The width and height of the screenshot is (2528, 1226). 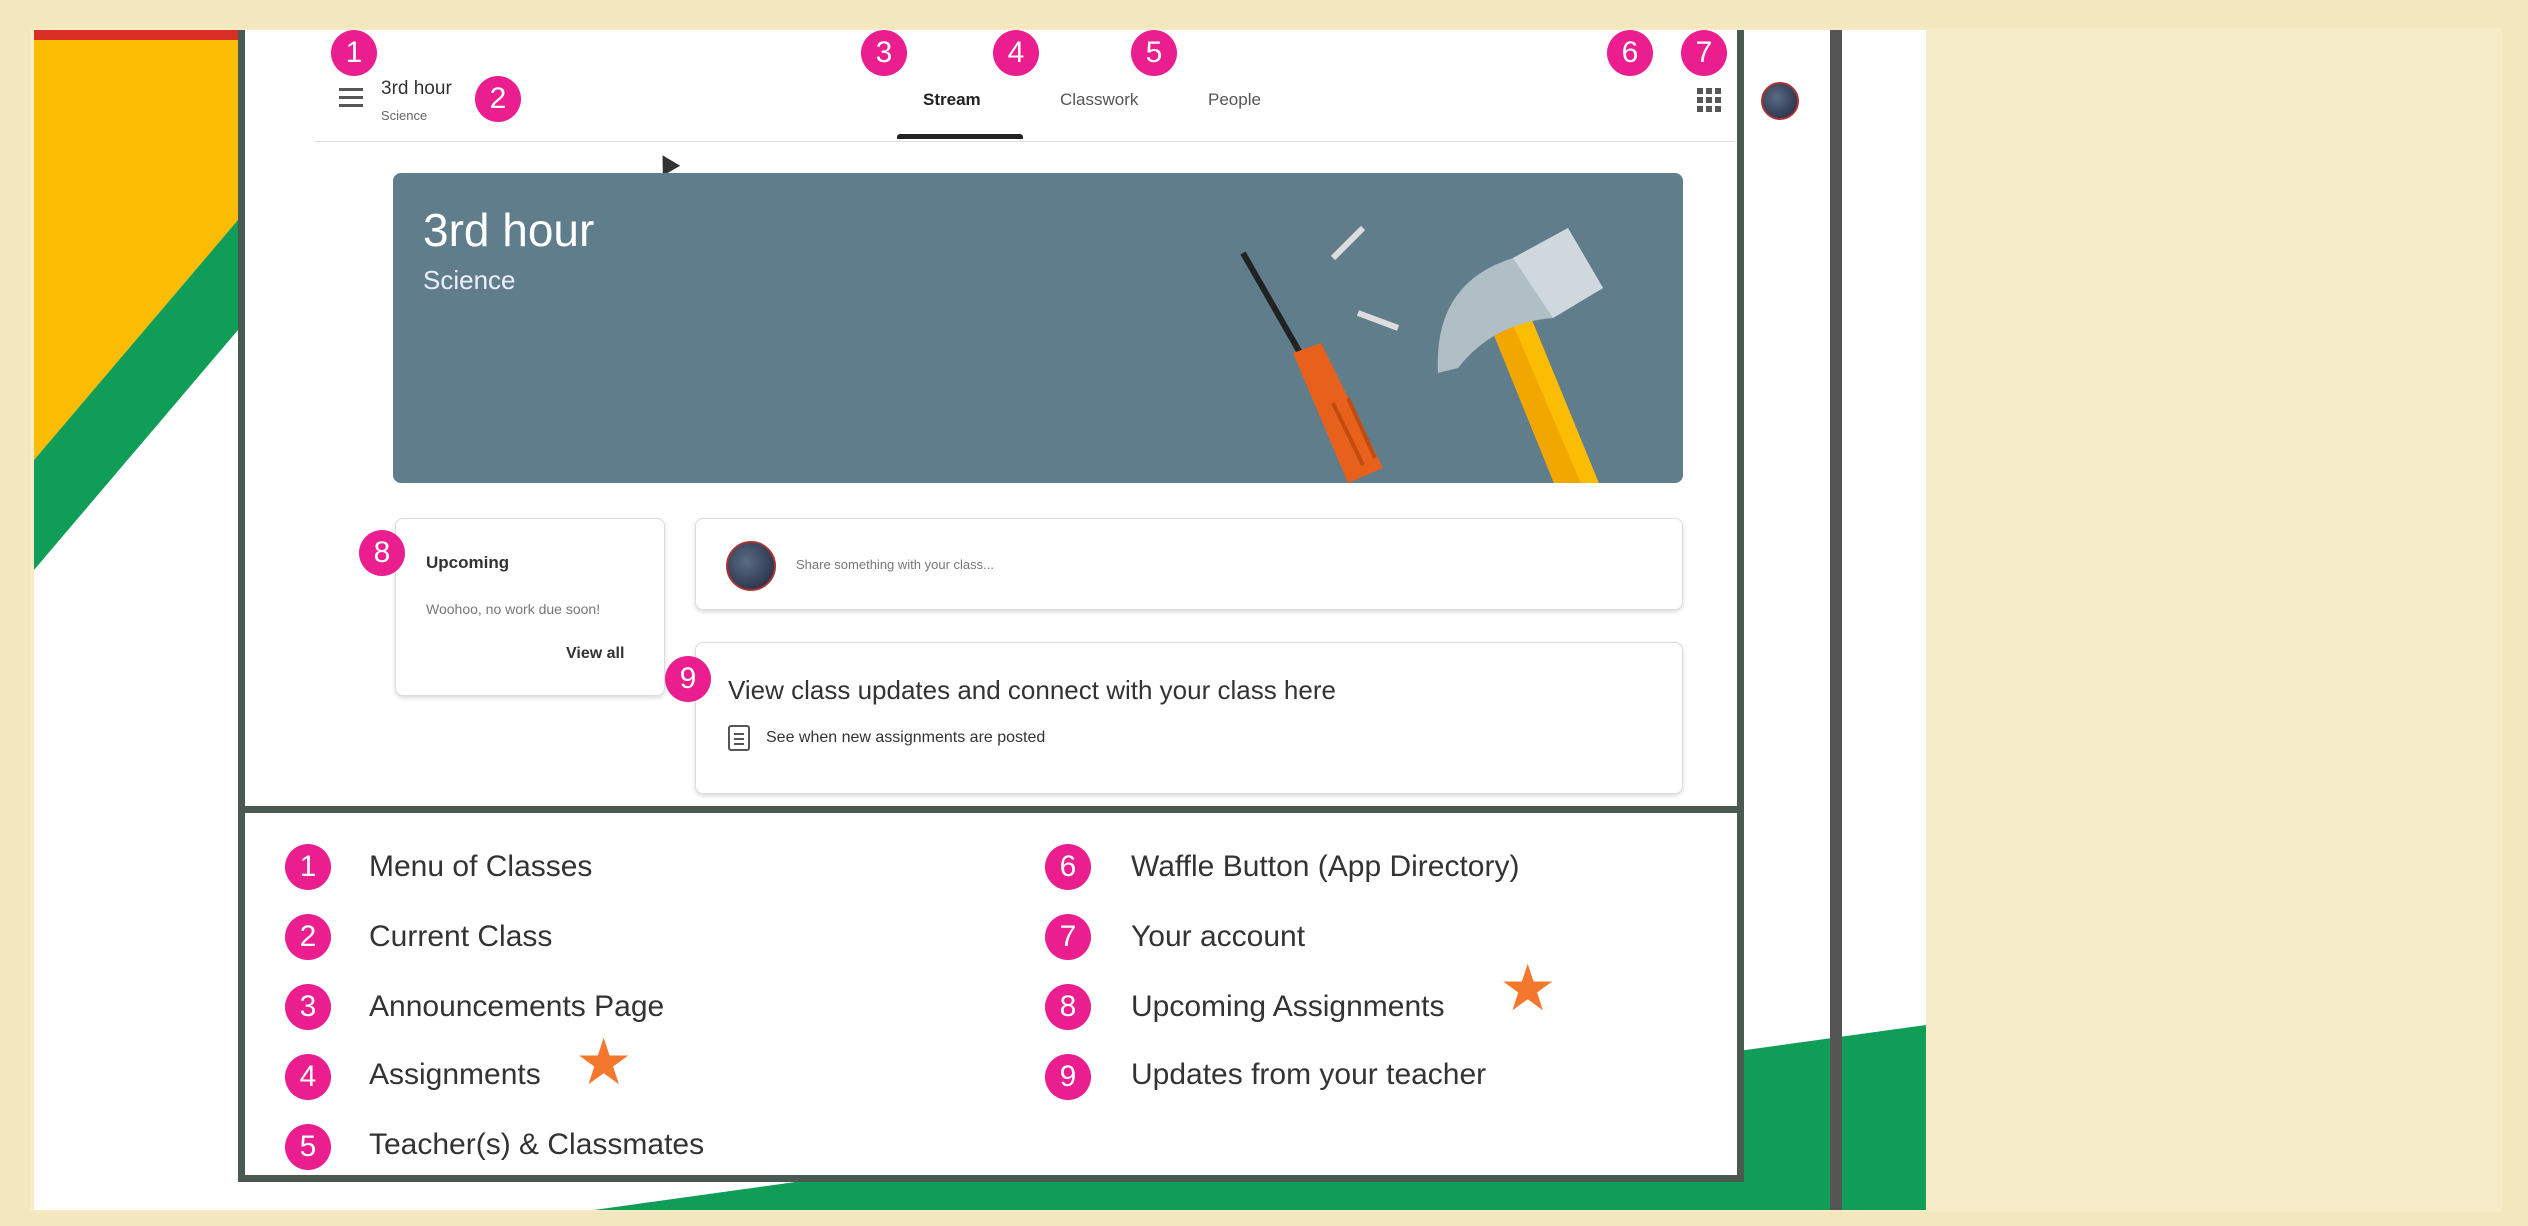 What do you see at coordinates (308, 937) in the screenshot?
I see `legend-badge-2: 2` at bounding box center [308, 937].